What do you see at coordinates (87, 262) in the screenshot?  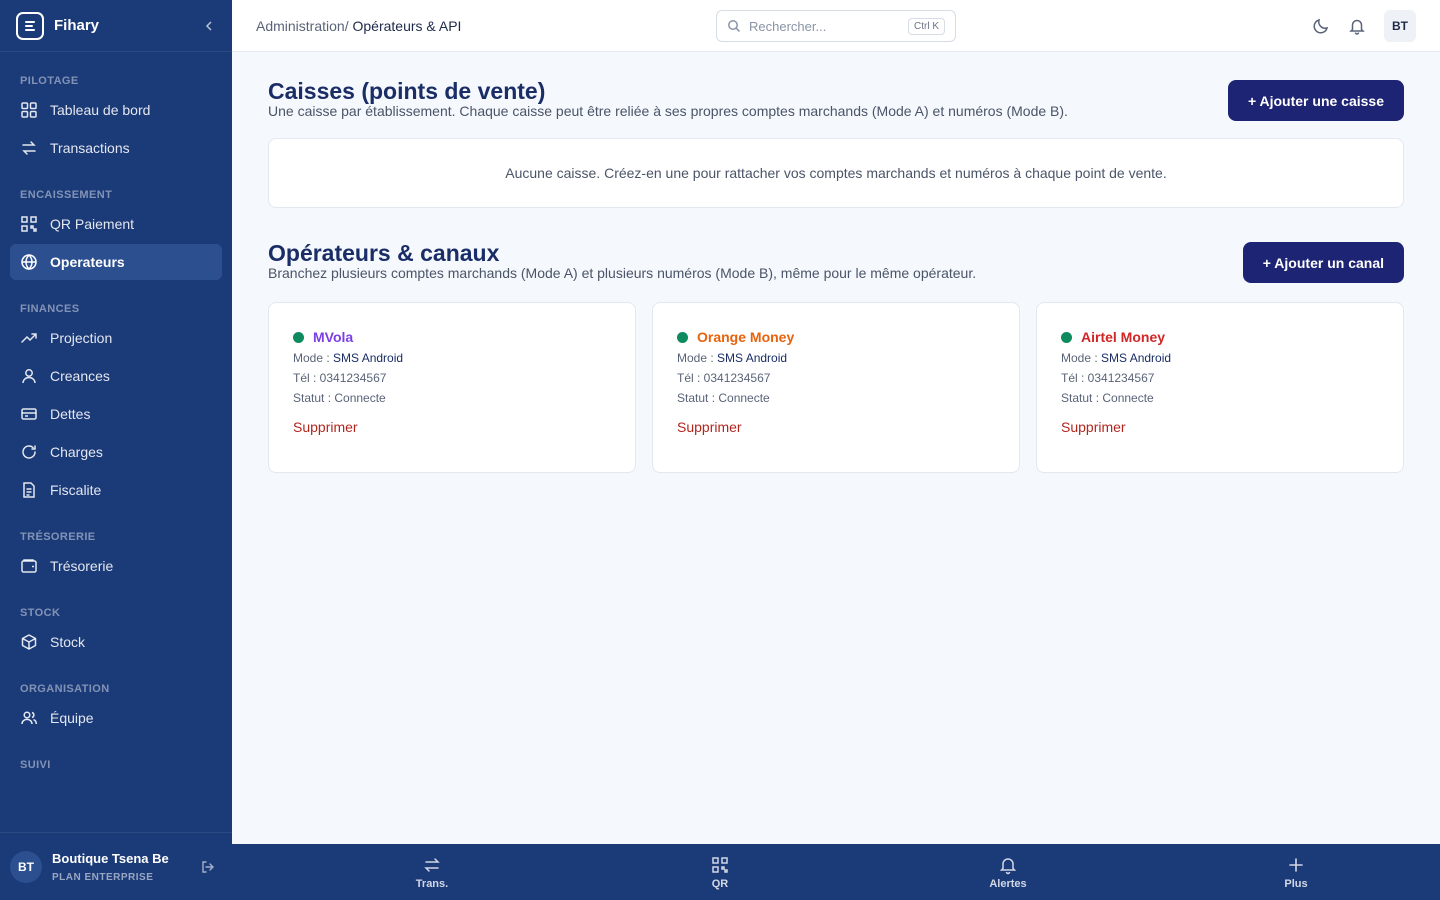 I see `sidebar-item-label: Operateurs` at bounding box center [87, 262].